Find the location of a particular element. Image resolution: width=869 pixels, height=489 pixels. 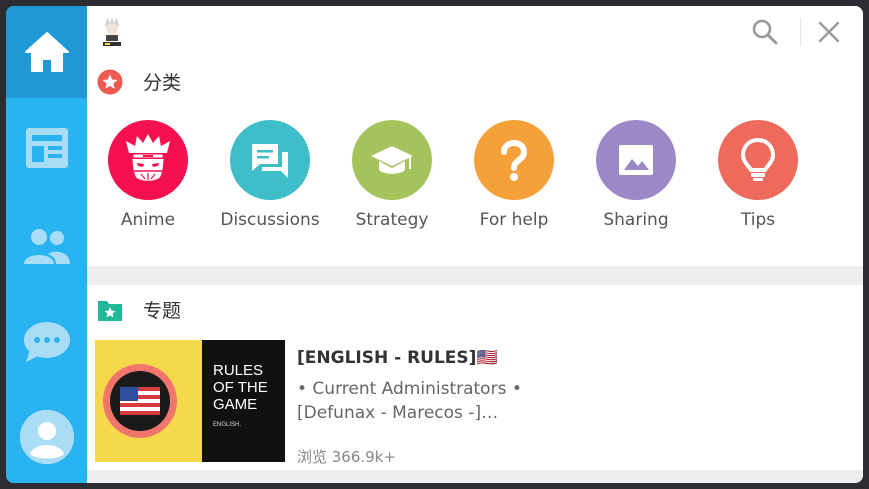

post-thumbnail: RULES OF THE GAME ENGLISH. is located at coordinates (190, 401).